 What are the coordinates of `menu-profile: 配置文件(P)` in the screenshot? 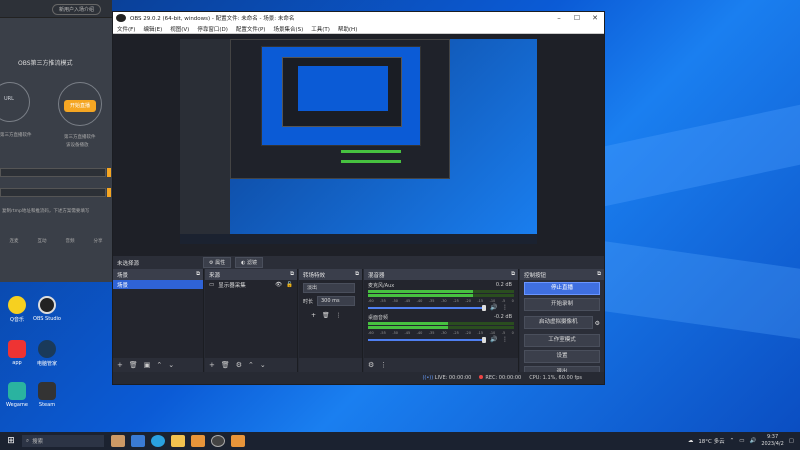 It's located at (251, 29).